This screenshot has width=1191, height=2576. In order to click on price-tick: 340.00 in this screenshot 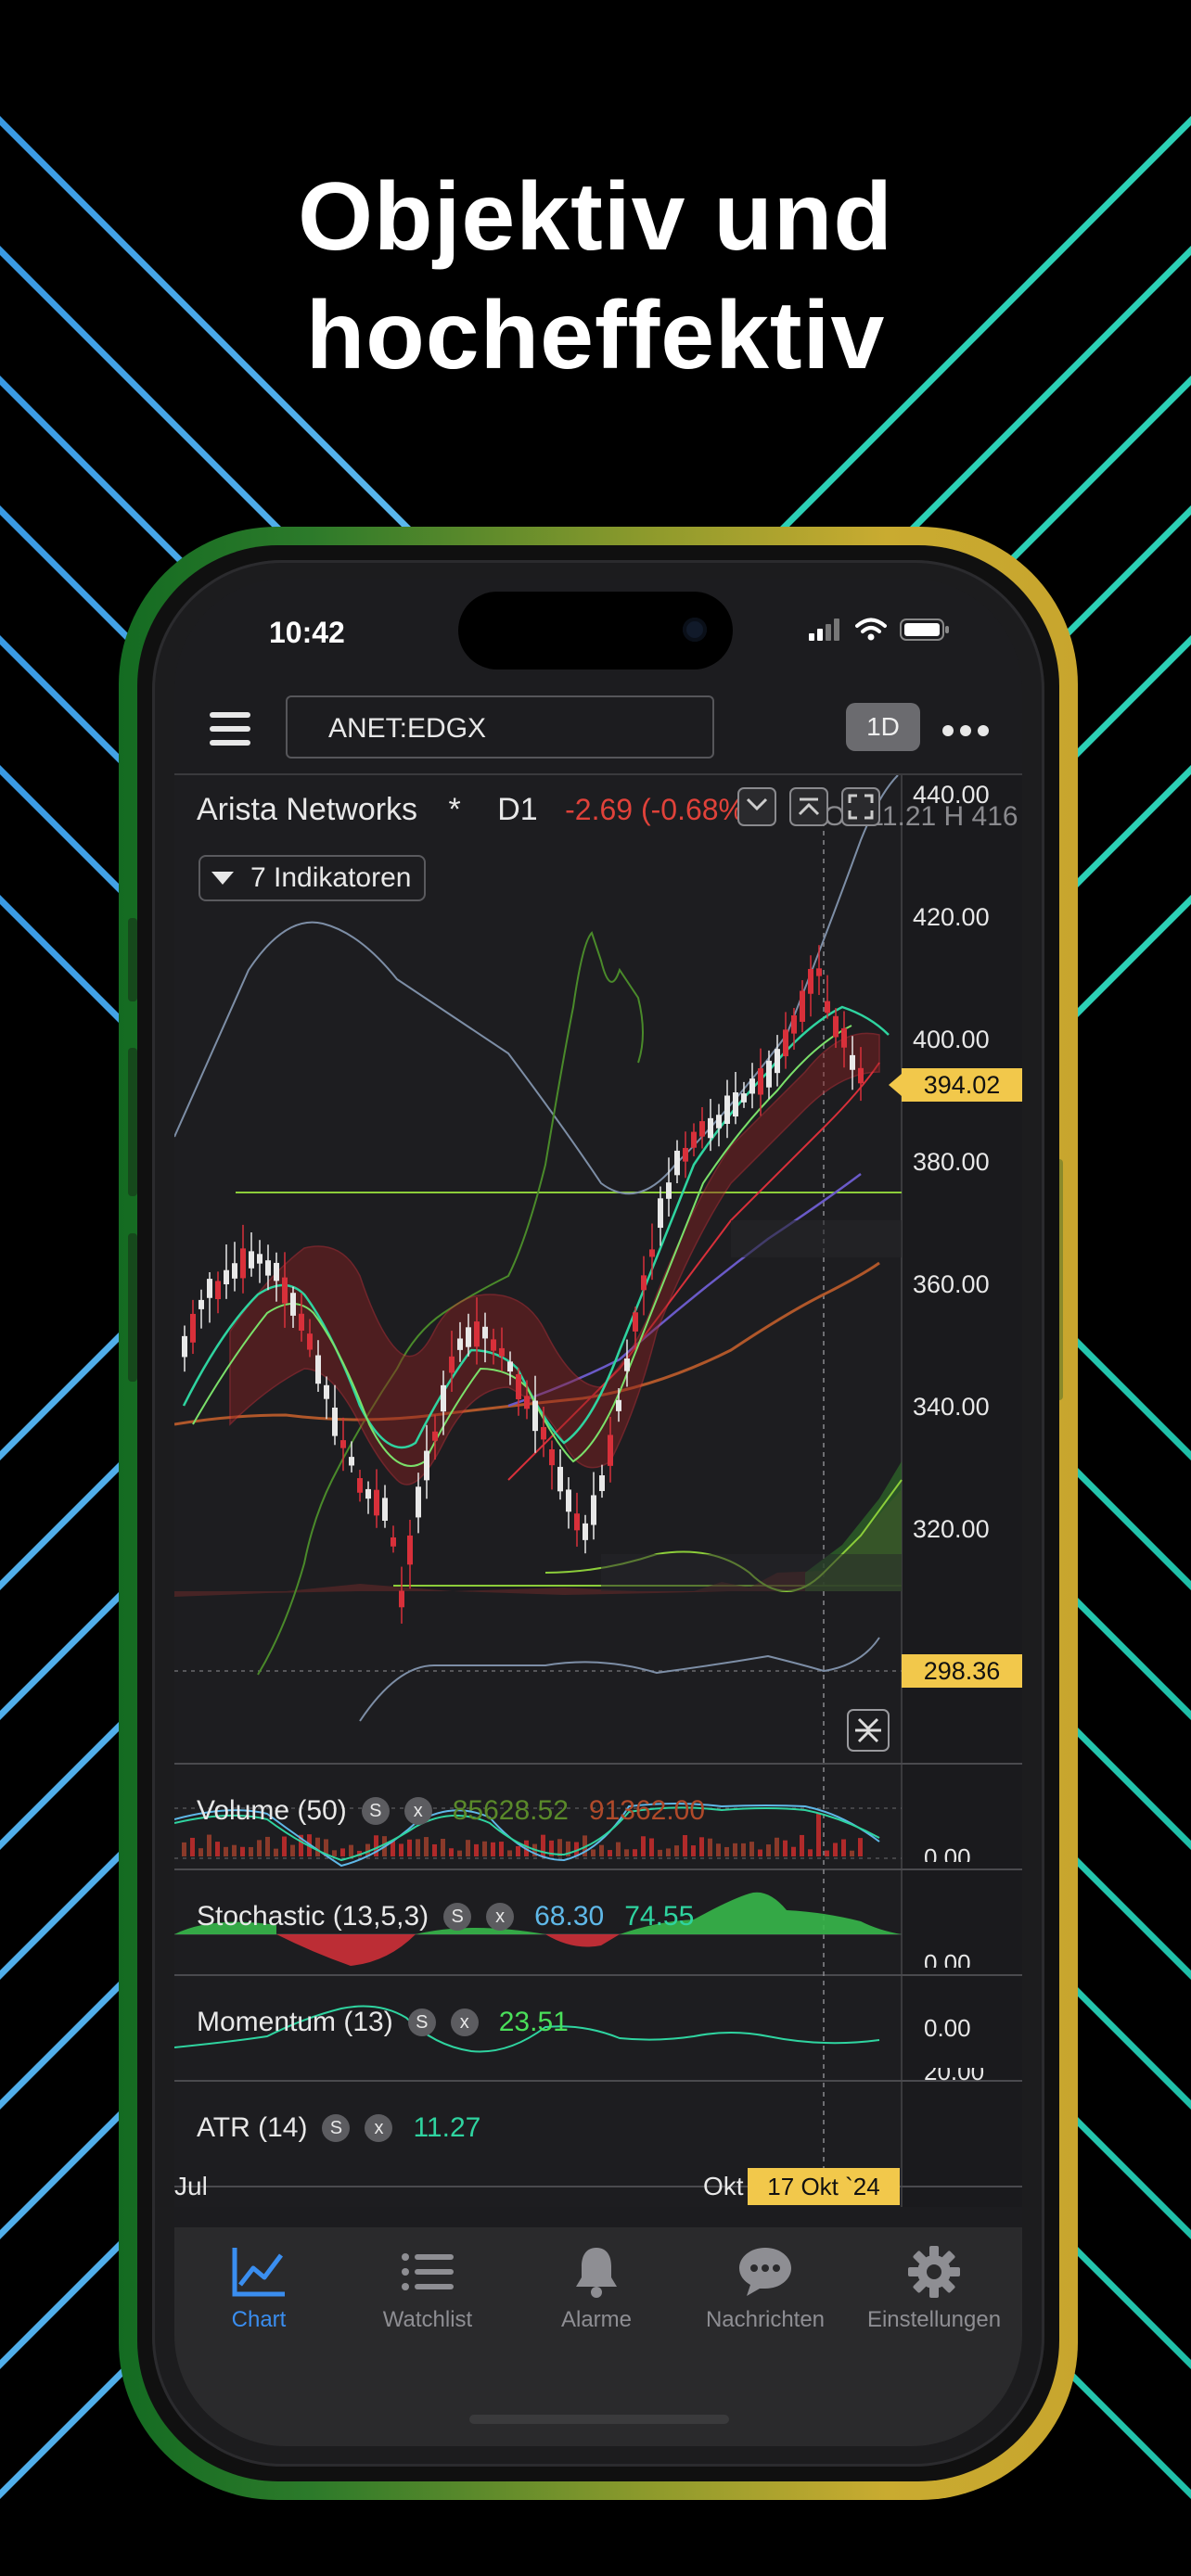, I will do `click(951, 1407)`.